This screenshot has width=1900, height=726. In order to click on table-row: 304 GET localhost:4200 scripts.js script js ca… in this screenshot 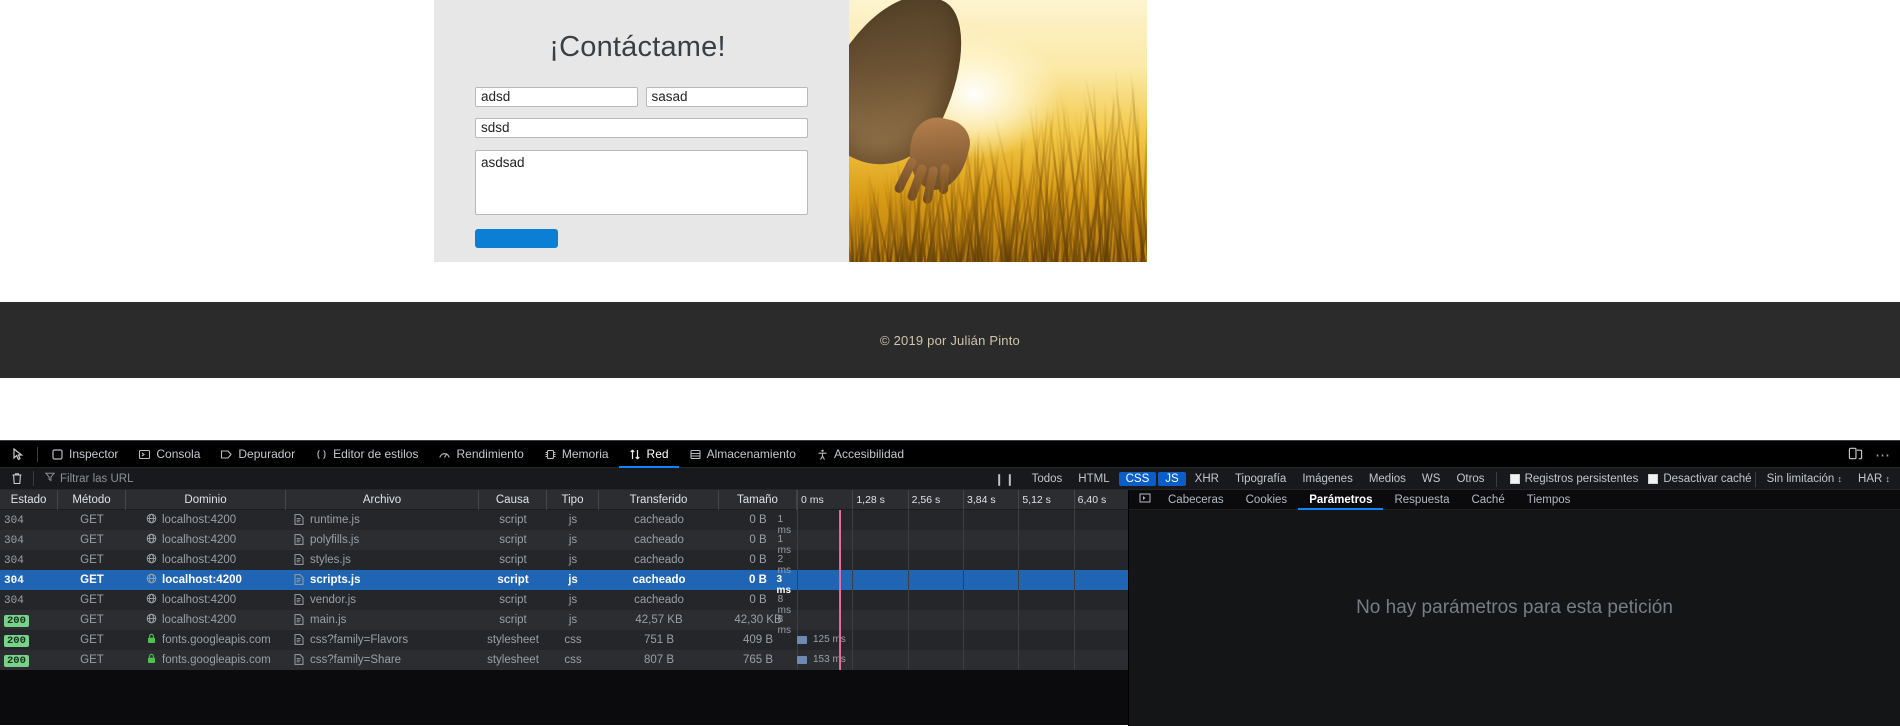, I will do `click(564, 583)`.